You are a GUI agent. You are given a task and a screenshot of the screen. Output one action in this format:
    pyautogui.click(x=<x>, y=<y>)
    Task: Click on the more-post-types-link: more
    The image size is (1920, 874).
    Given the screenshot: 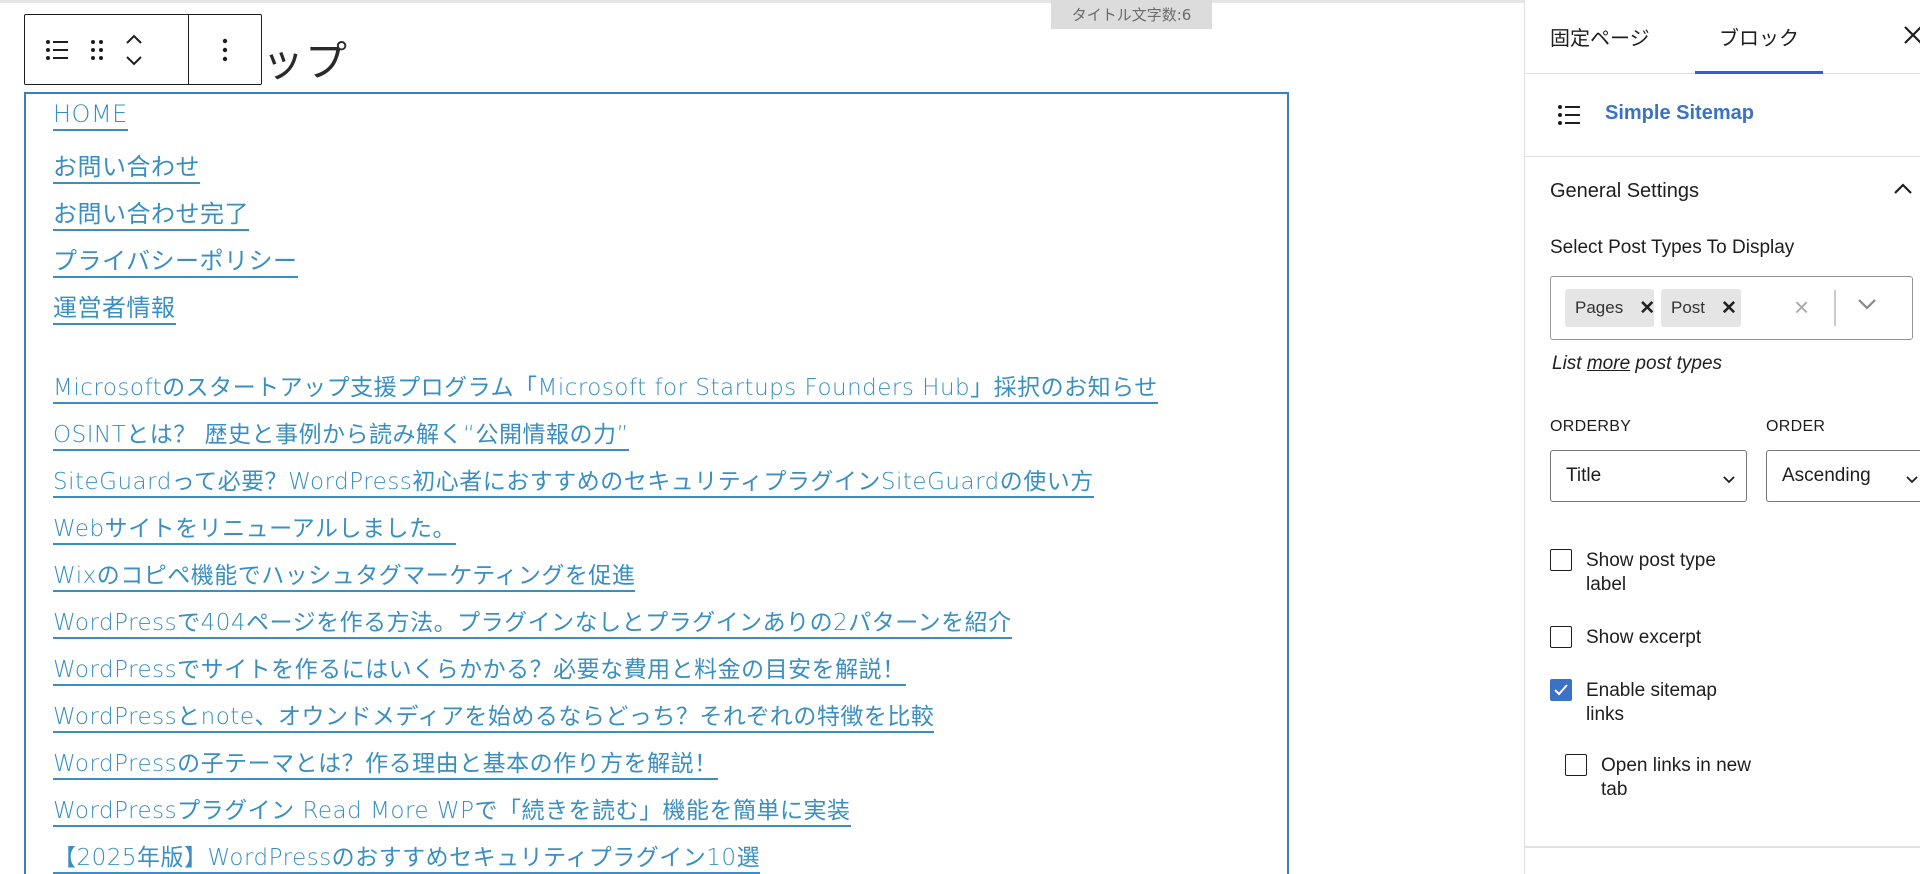 What is the action you would take?
    pyautogui.click(x=1608, y=363)
    